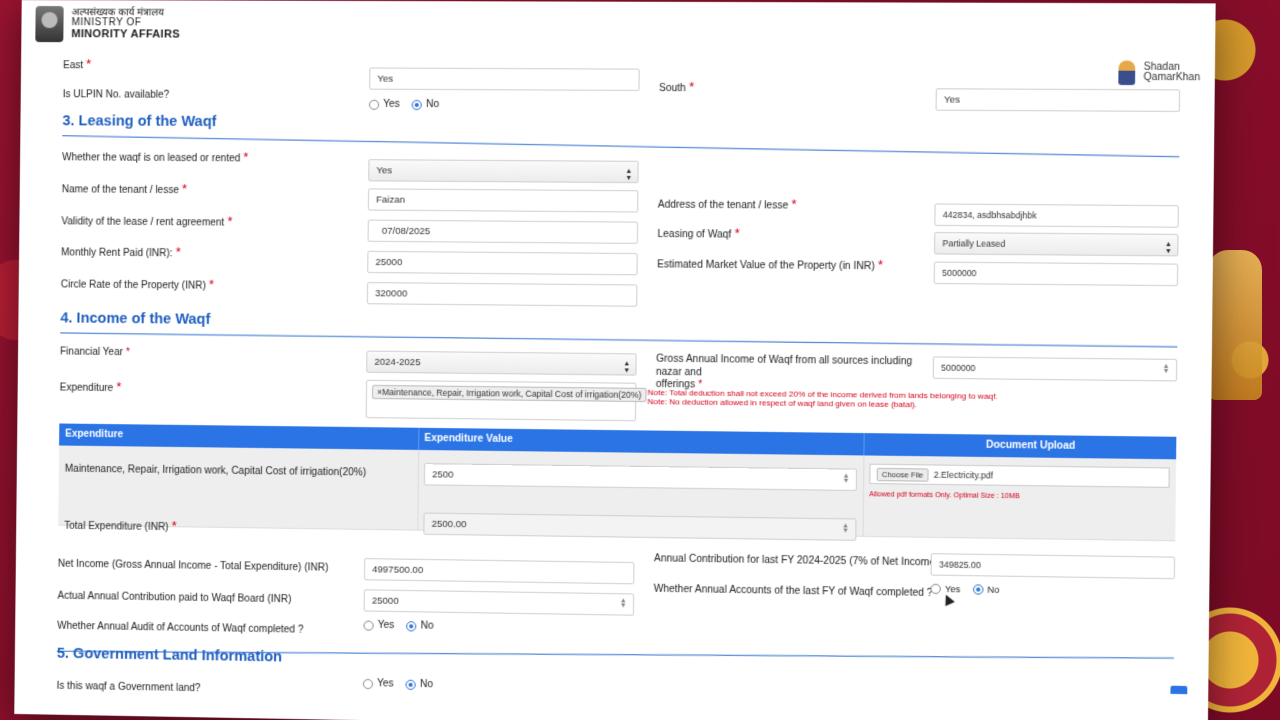 This screenshot has height=720, width=1280. What do you see at coordinates (1179, 690) in the screenshot?
I see `scroll-to-top-button` at bounding box center [1179, 690].